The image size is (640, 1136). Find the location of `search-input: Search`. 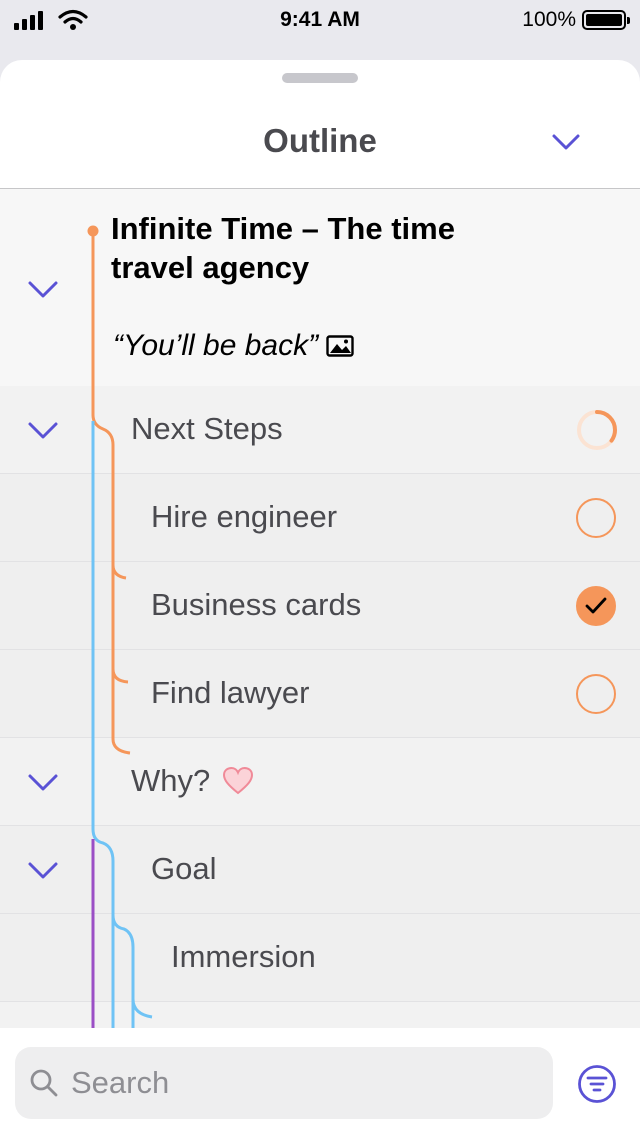

search-input: Search is located at coordinates (284, 1083).